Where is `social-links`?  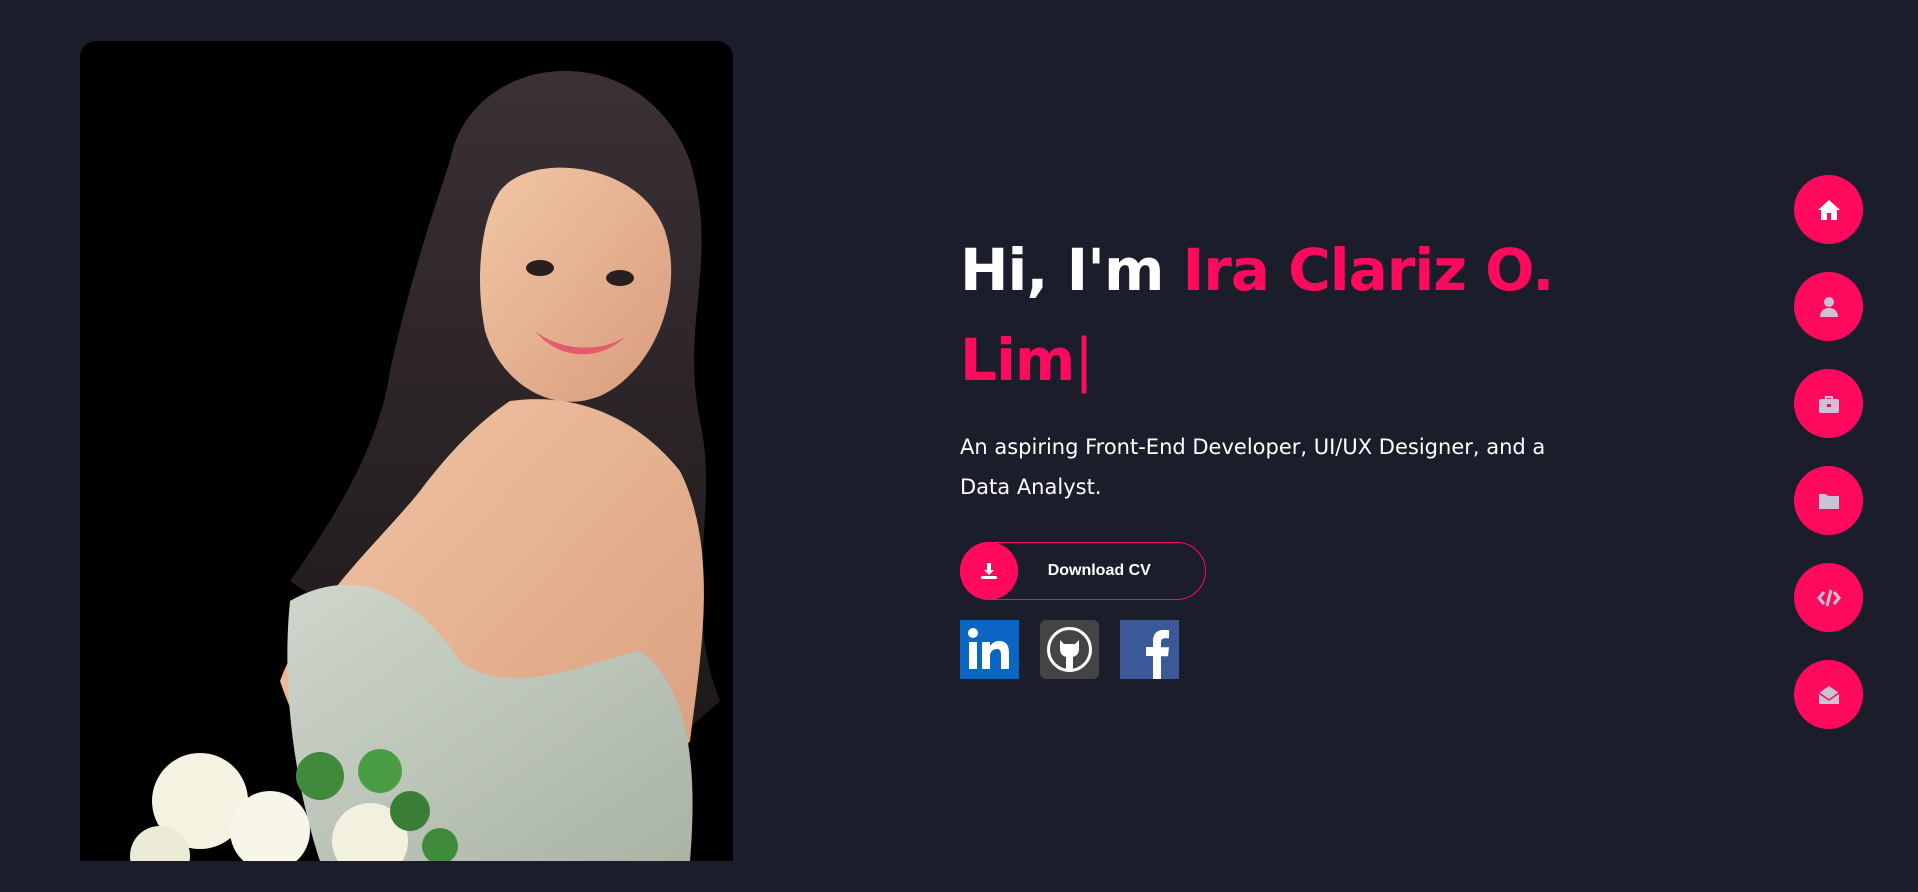
social-links is located at coordinates (1080, 649).